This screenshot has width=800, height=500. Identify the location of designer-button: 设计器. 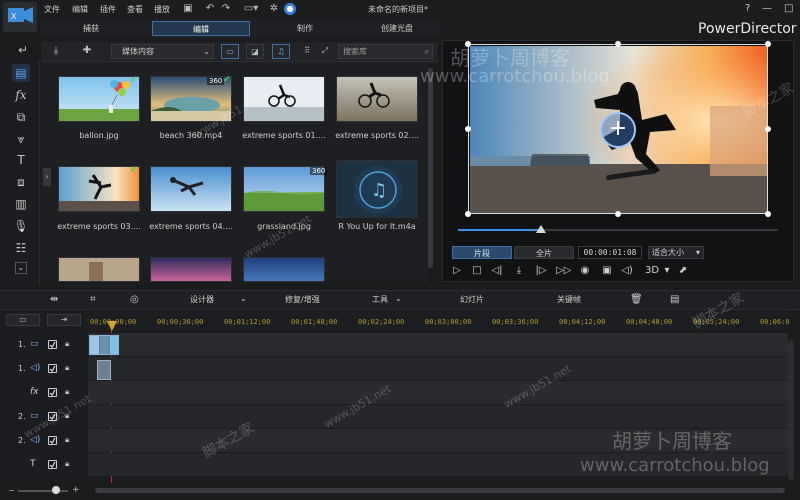
(202, 299).